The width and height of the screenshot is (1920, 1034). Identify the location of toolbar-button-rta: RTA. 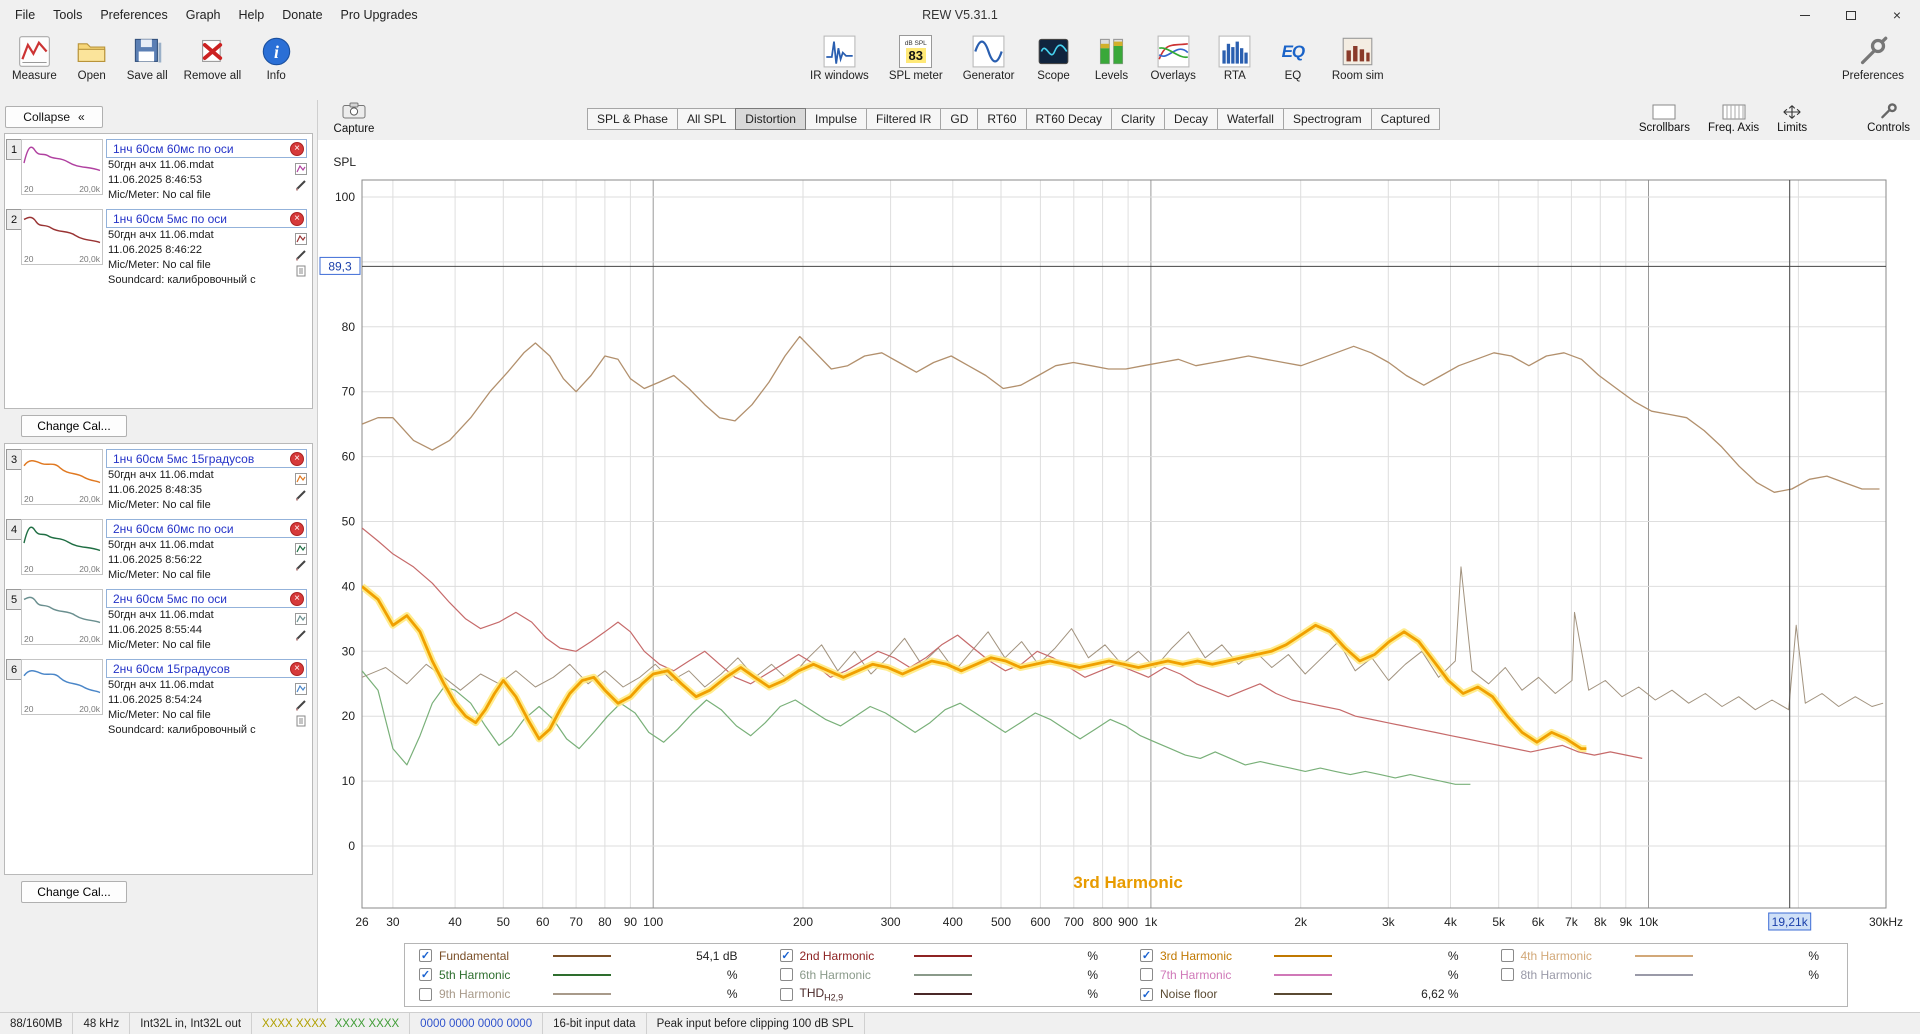
(1235, 58).